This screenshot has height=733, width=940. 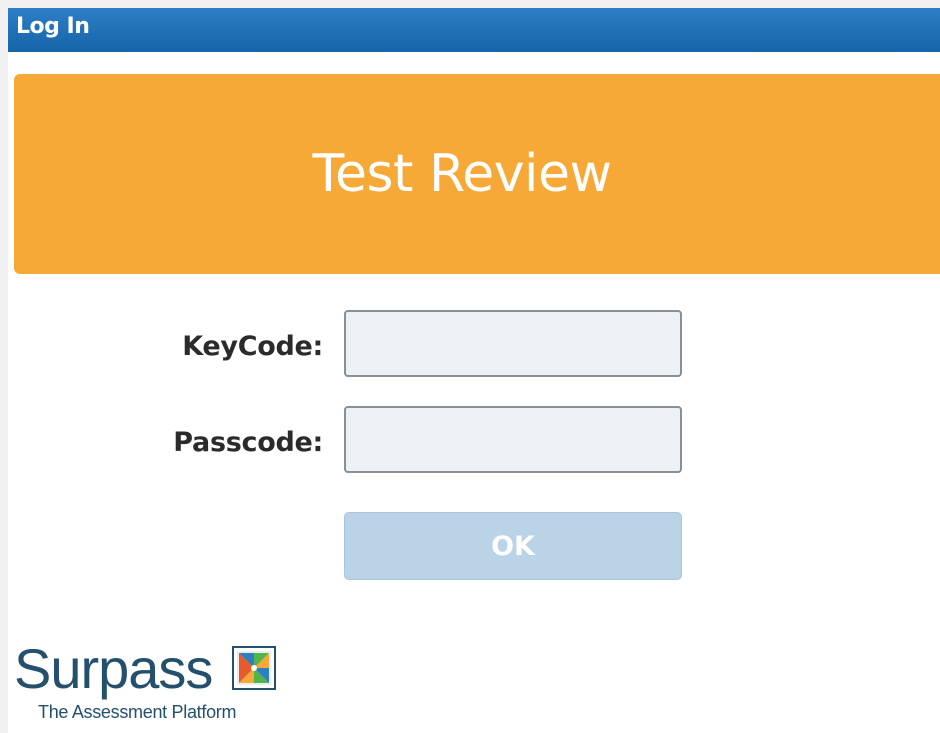 What do you see at coordinates (474, 30) in the screenshot?
I see `title-bar: Log In` at bounding box center [474, 30].